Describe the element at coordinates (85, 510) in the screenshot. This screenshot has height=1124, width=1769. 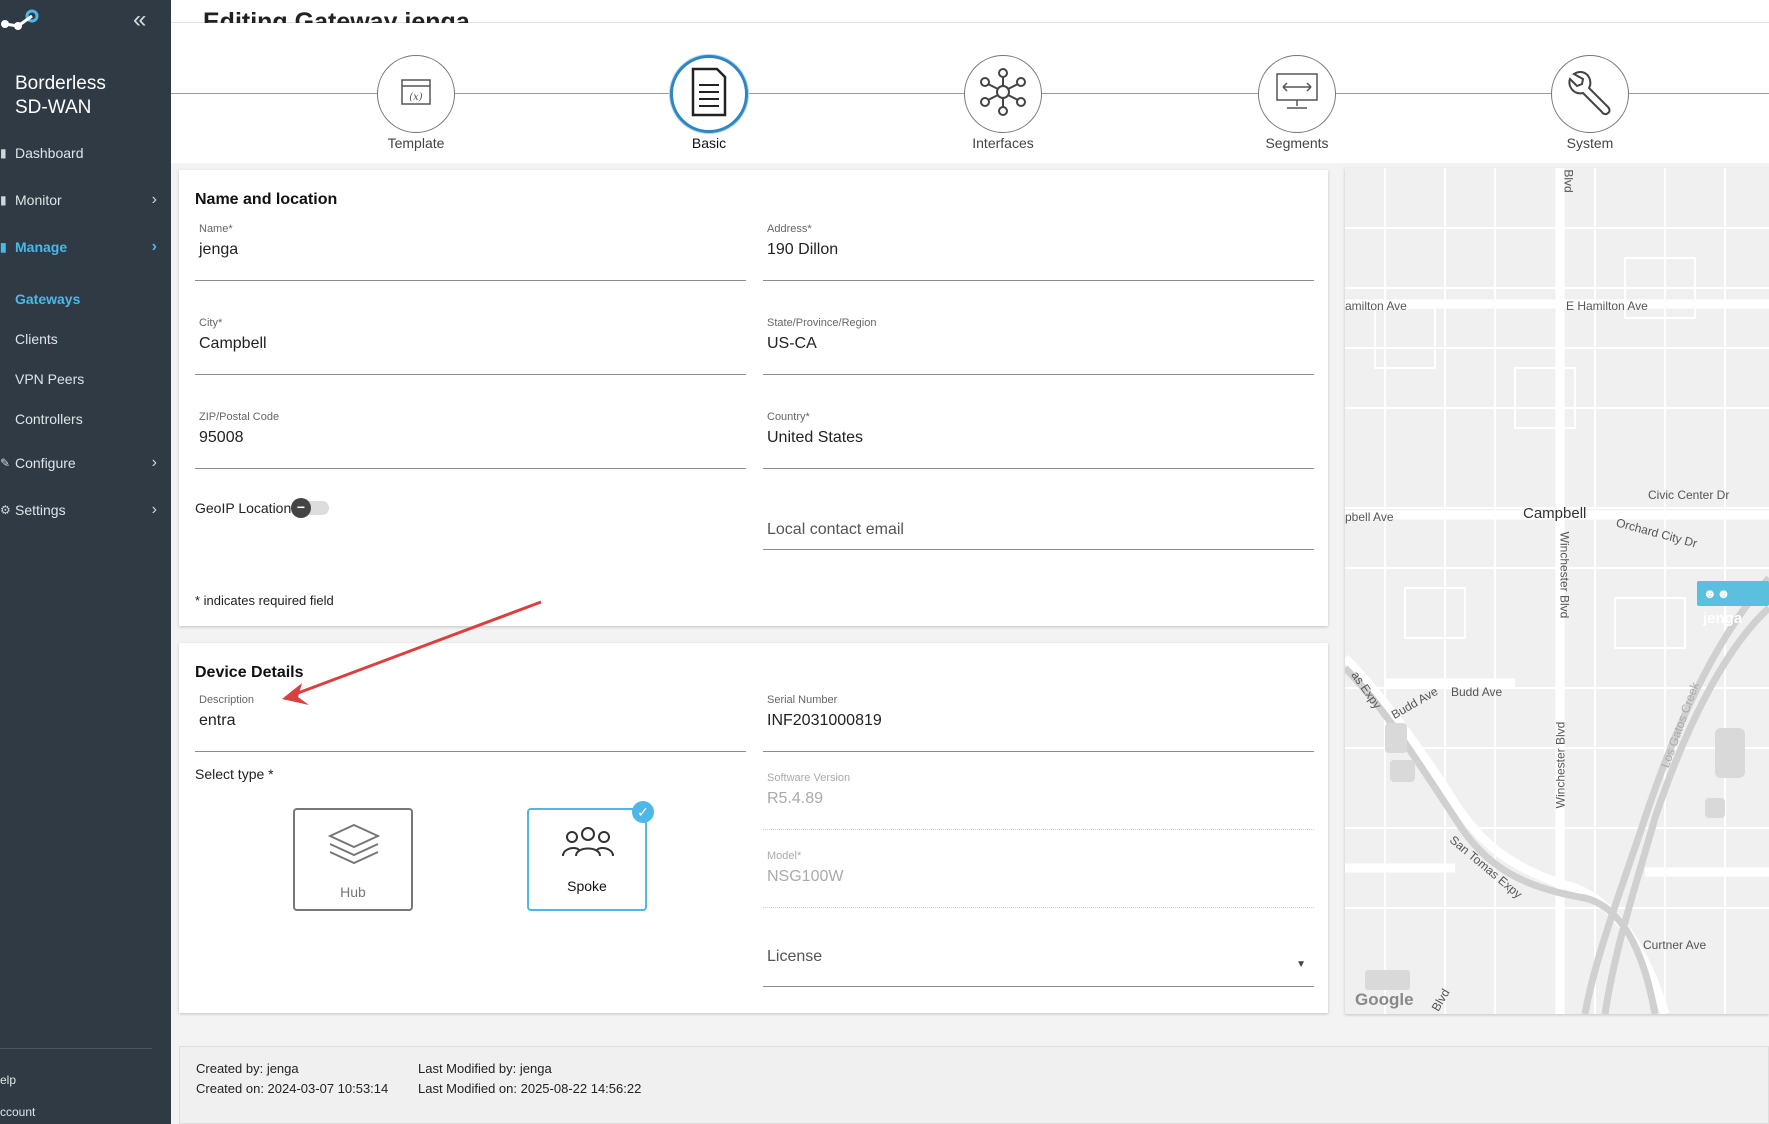
I see `nav-item-settings: ⚙ Settings ›` at that location.